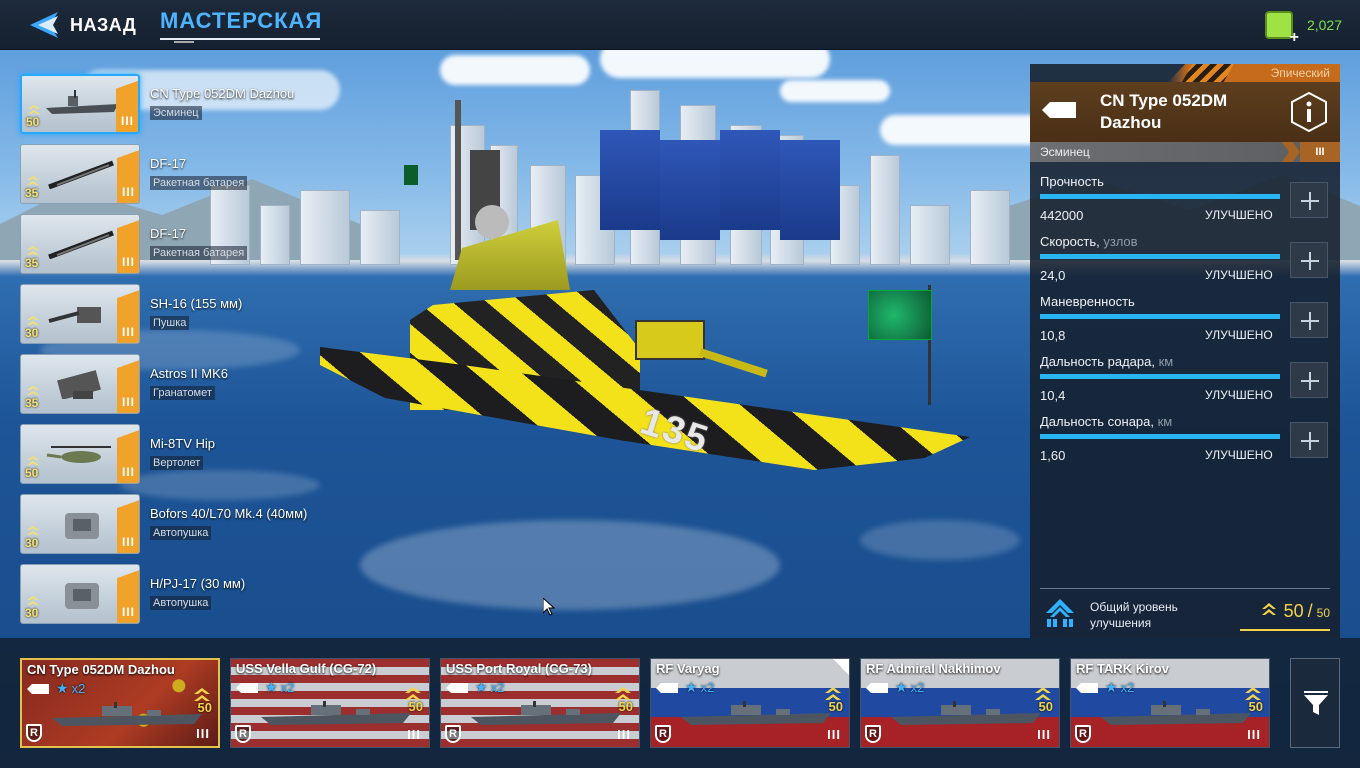 This screenshot has width=1360, height=768. Describe the element at coordinates (680, 25) in the screenshot. I see `top-bar: НАЗАД МАСТЕРСКАЯ 2,027` at that location.